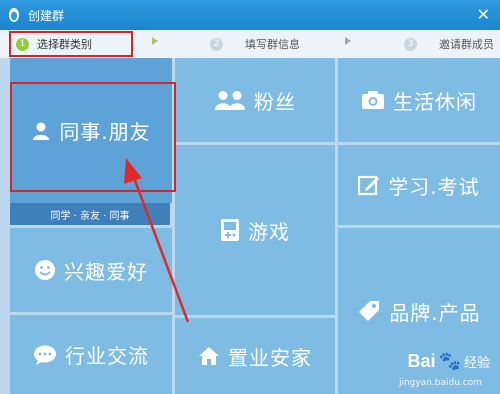  What do you see at coordinates (41, 131) in the screenshot?
I see `person-icon` at bounding box center [41, 131].